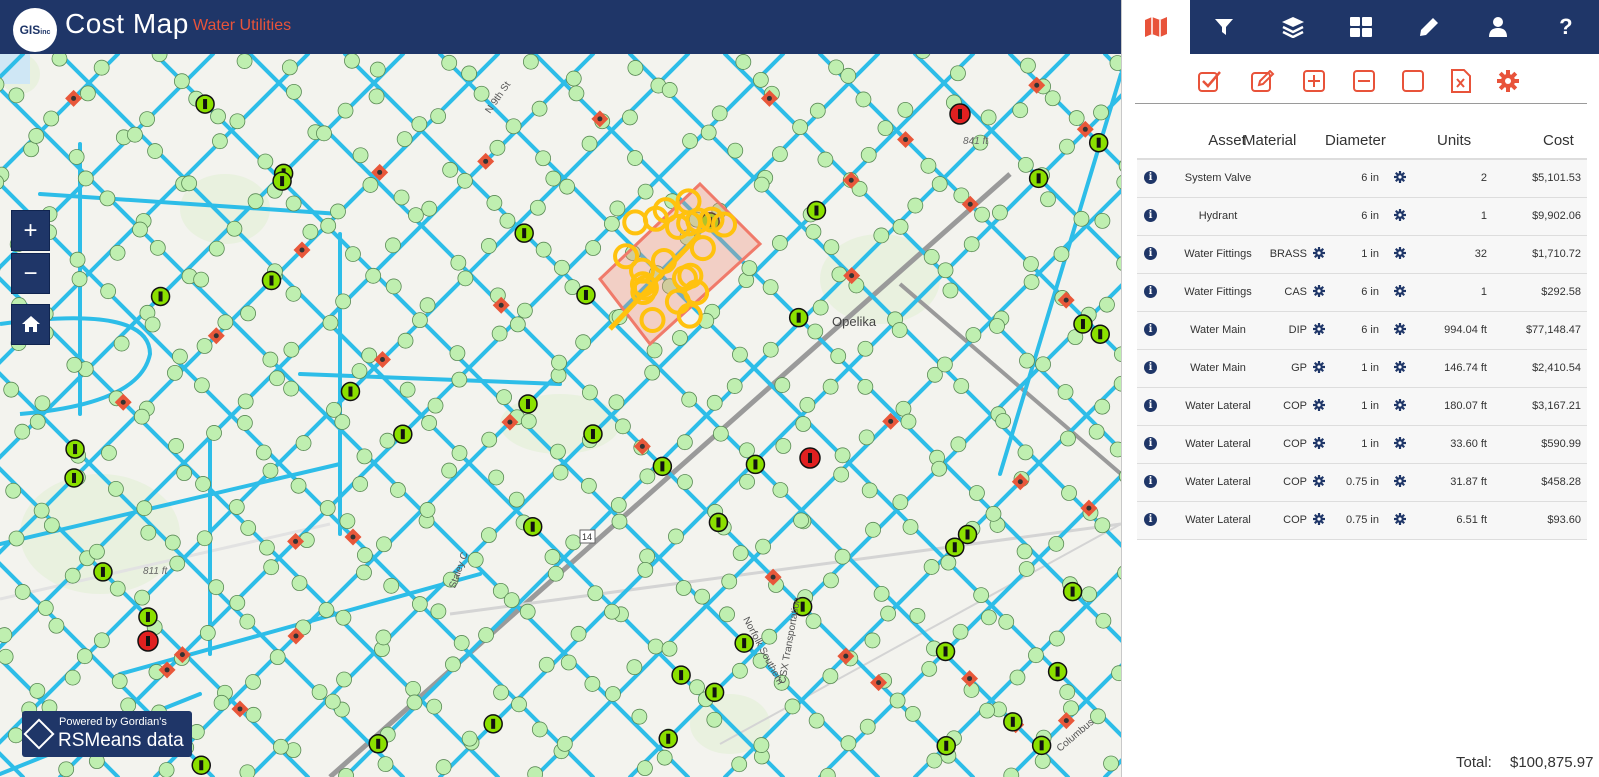  I want to click on home-button, so click(30, 324).